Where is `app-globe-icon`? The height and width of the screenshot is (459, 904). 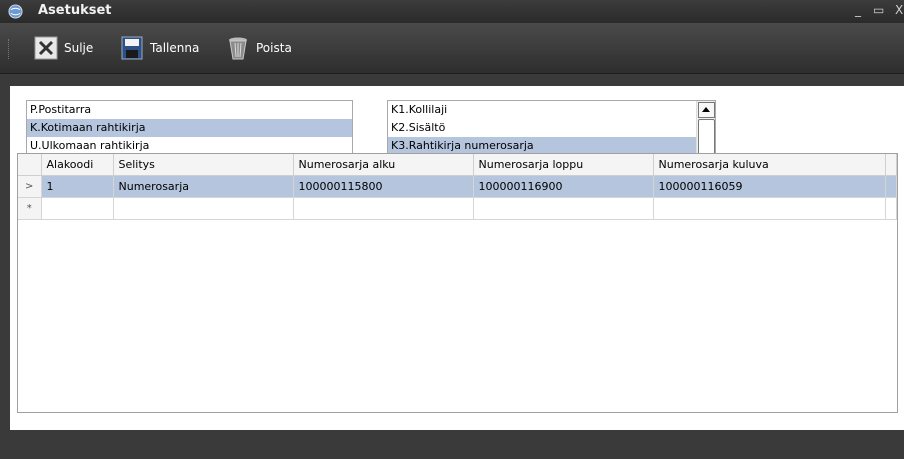
app-globe-icon is located at coordinates (15, 11).